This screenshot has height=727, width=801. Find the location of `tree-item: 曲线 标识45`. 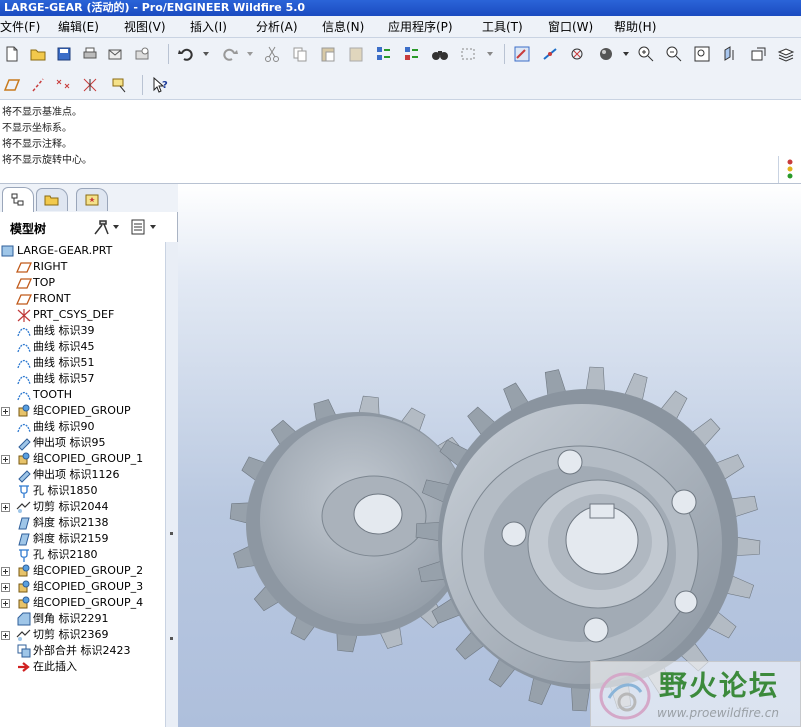

tree-item: 曲线 标识45 is located at coordinates (82, 347).